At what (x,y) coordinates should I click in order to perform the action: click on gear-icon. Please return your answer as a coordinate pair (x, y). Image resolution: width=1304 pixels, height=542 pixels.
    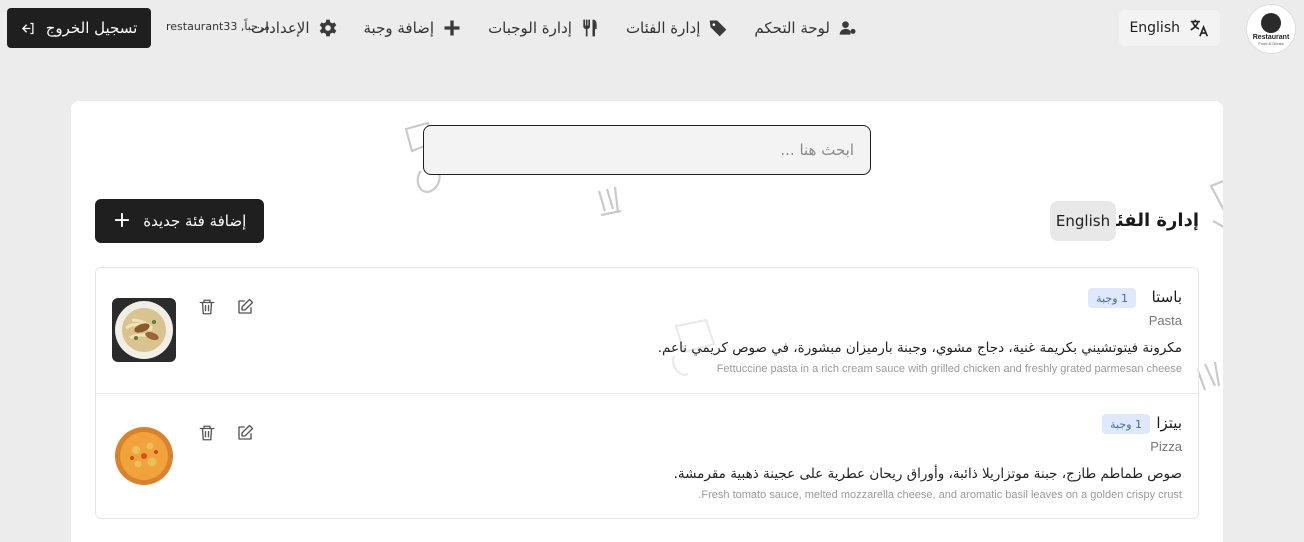
    Looking at the image, I should click on (327, 28).